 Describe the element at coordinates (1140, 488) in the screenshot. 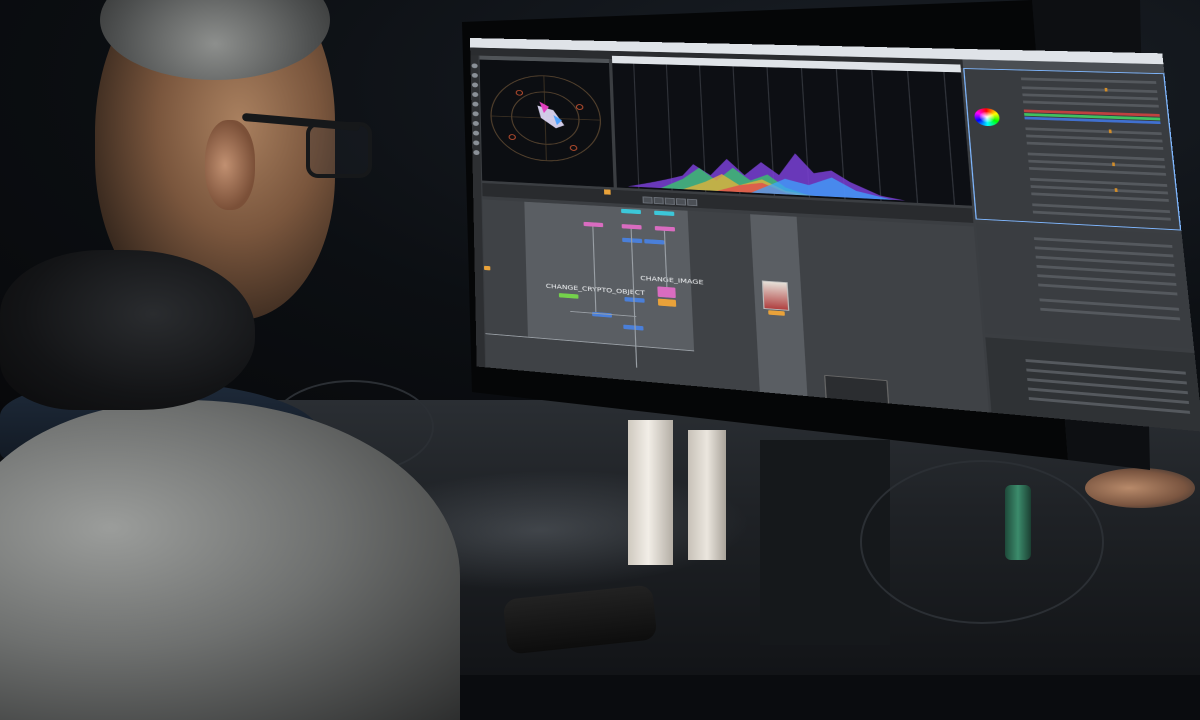

I see `hand` at that location.